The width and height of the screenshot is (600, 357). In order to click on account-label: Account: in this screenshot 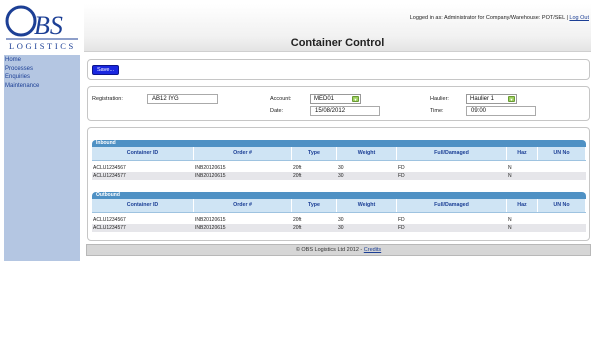, I will do `click(281, 99)`.